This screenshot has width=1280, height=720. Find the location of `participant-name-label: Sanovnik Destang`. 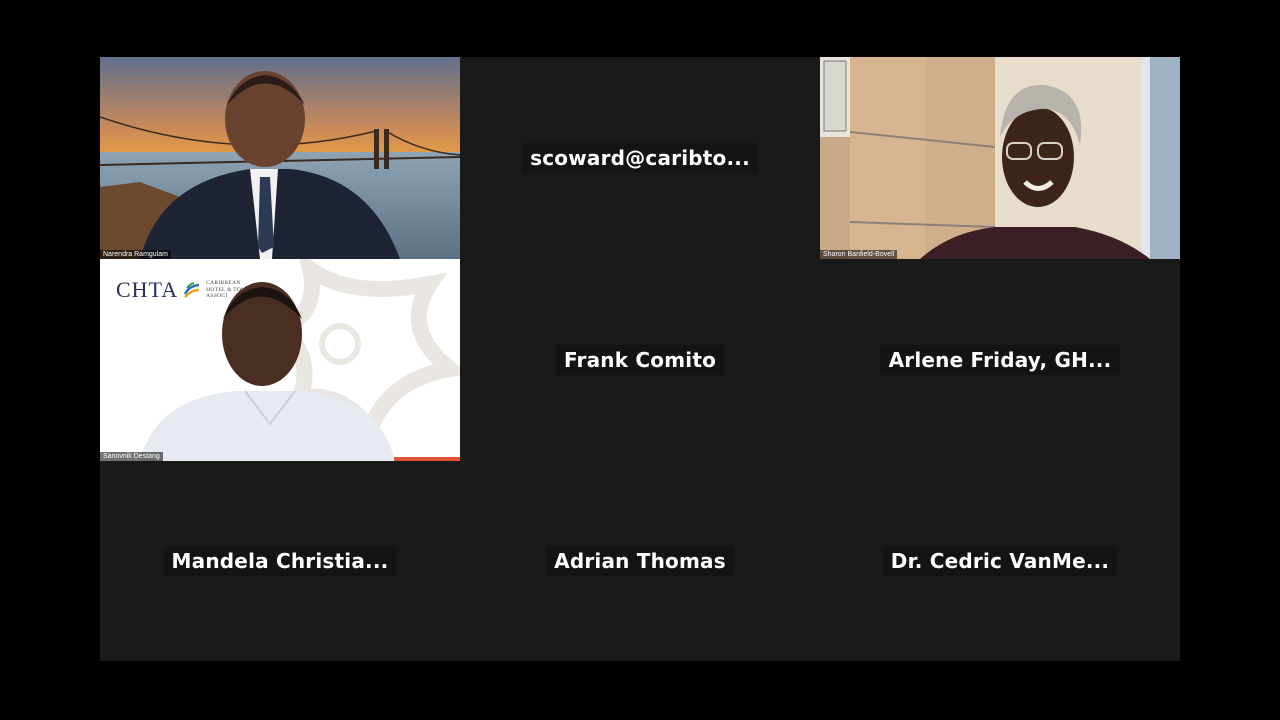

participant-name-label: Sanovnik Destang is located at coordinates (131, 456).